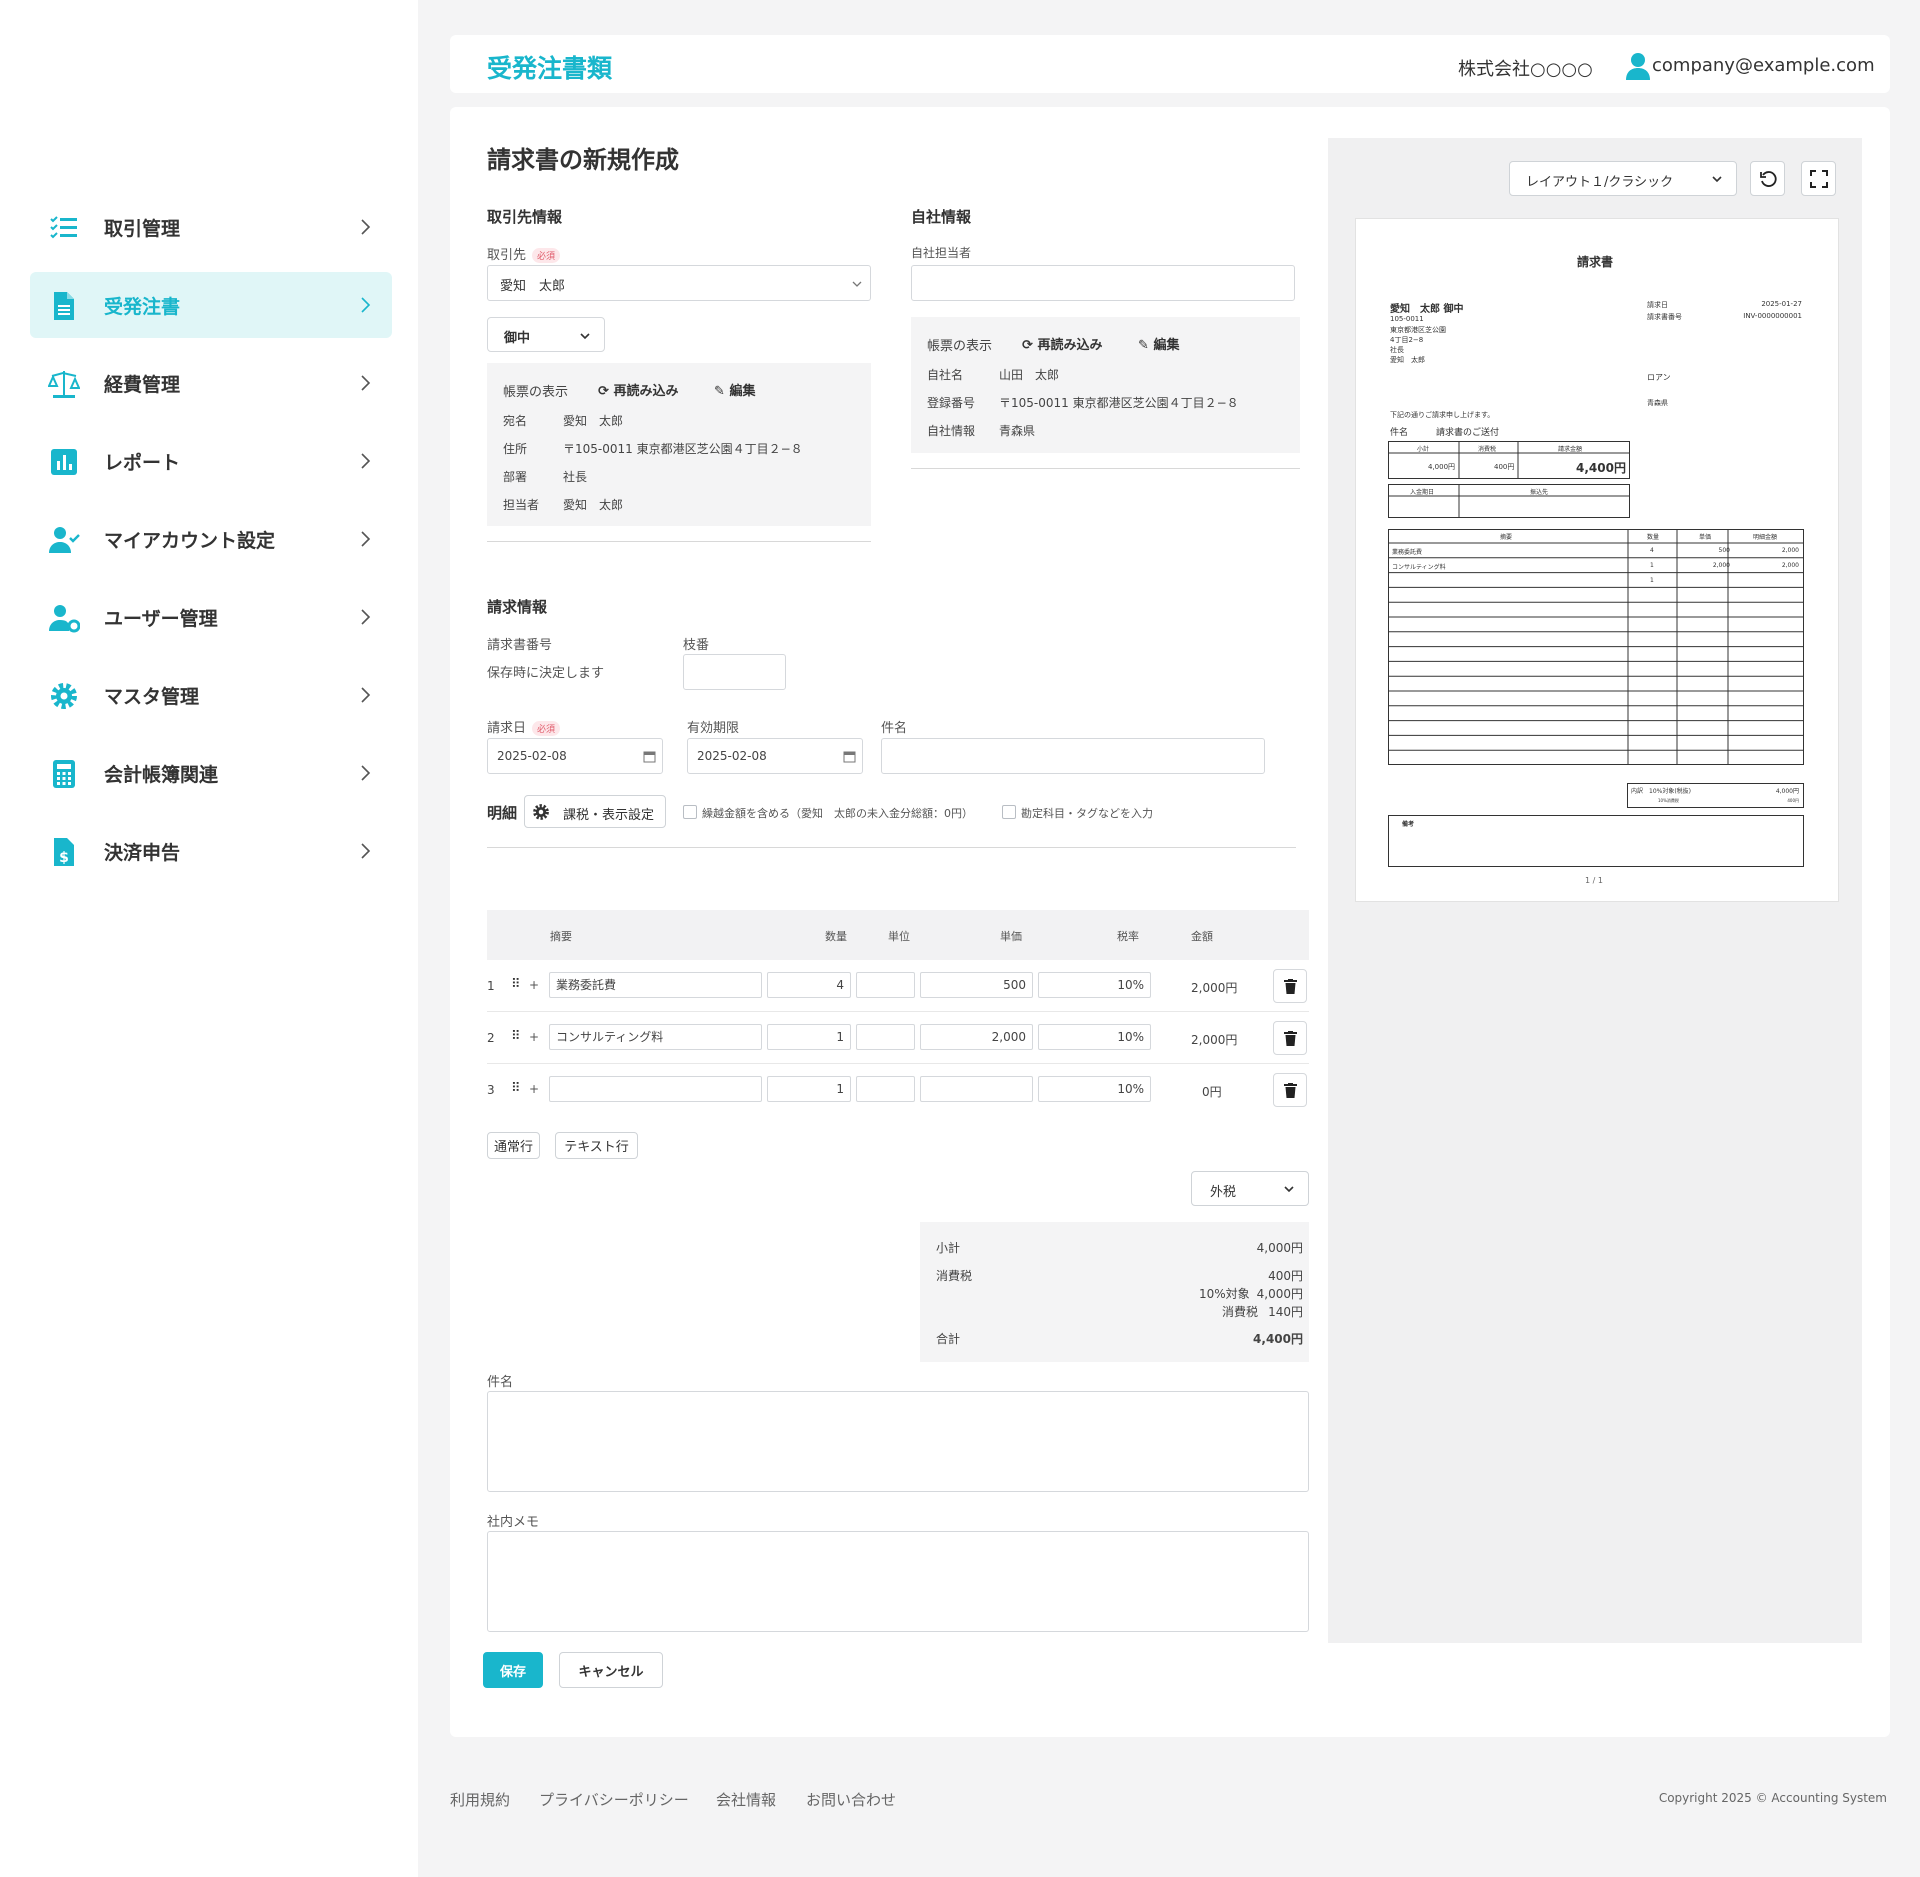 The width and height of the screenshot is (1920, 1877). What do you see at coordinates (1103, 283) in the screenshot?
I see `own-staff-input` at bounding box center [1103, 283].